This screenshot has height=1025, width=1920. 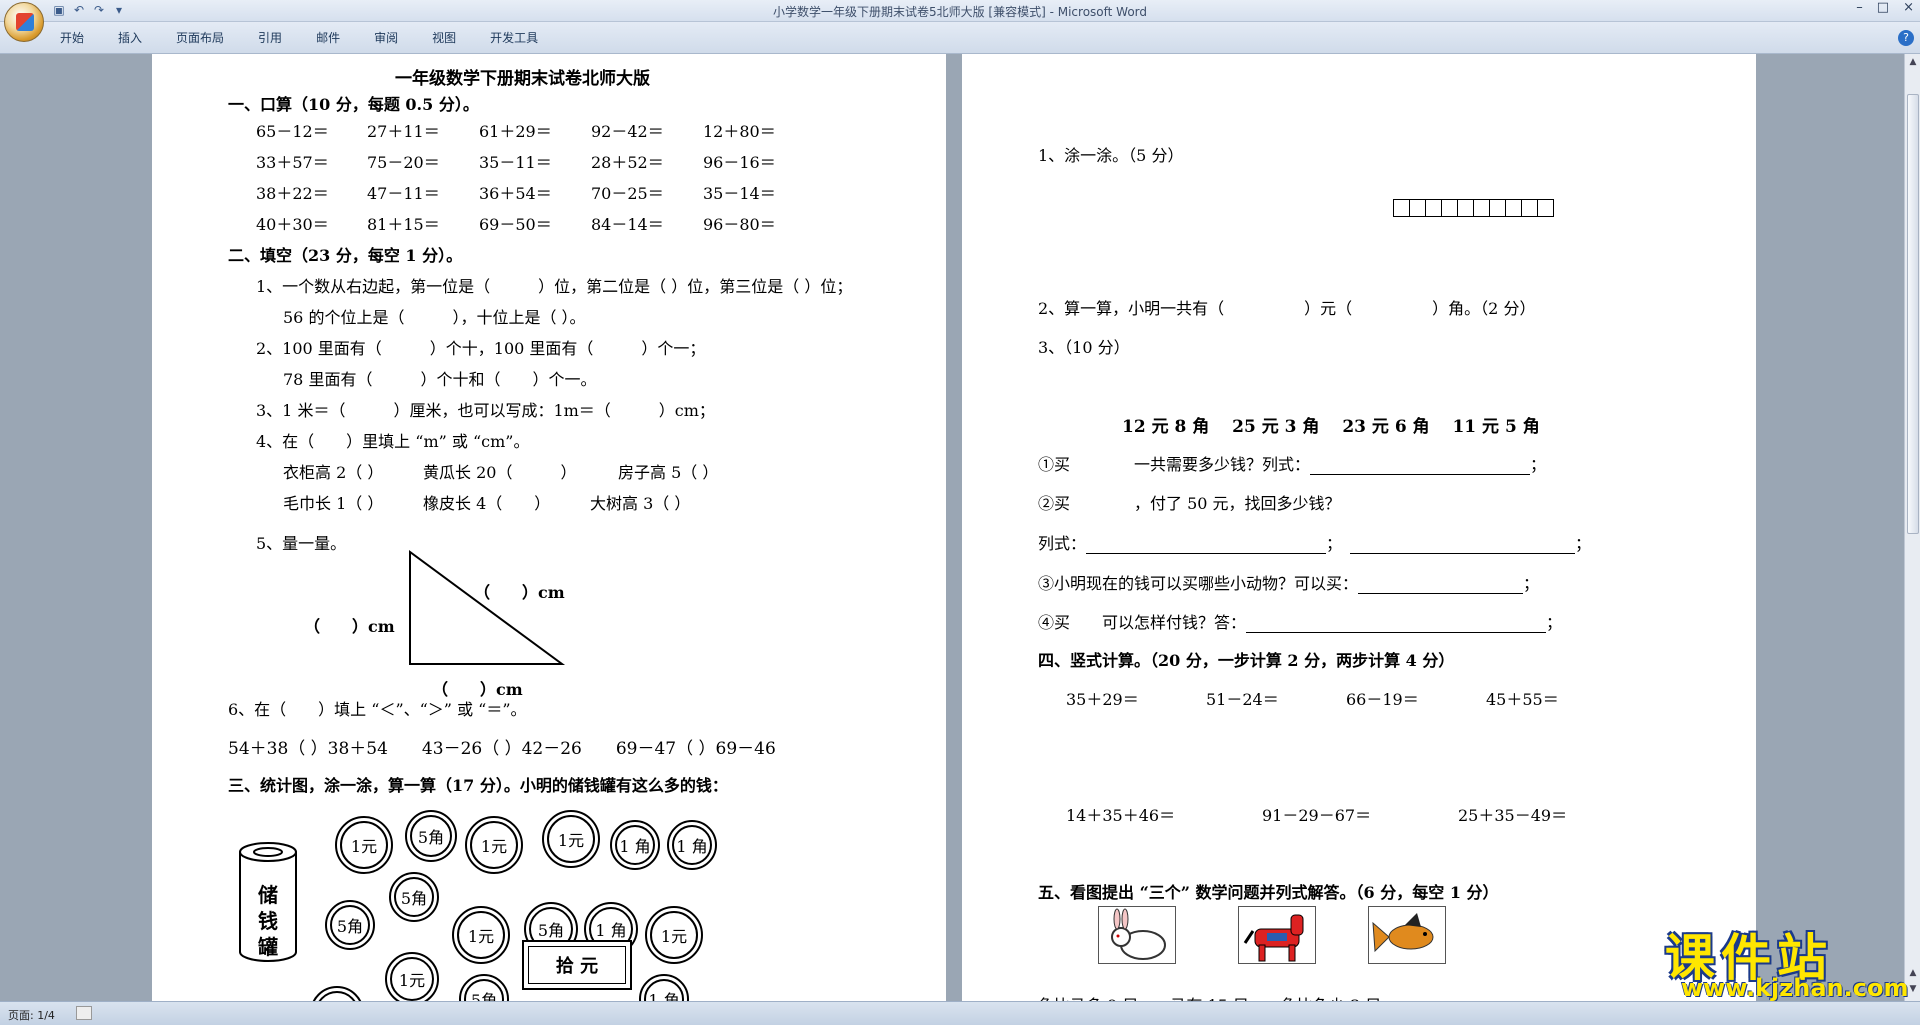 What do you see at coordinates (739, 131) in the screenshot?
I see `calc-item: 12＋80＝` at bounding box center [739, 131].